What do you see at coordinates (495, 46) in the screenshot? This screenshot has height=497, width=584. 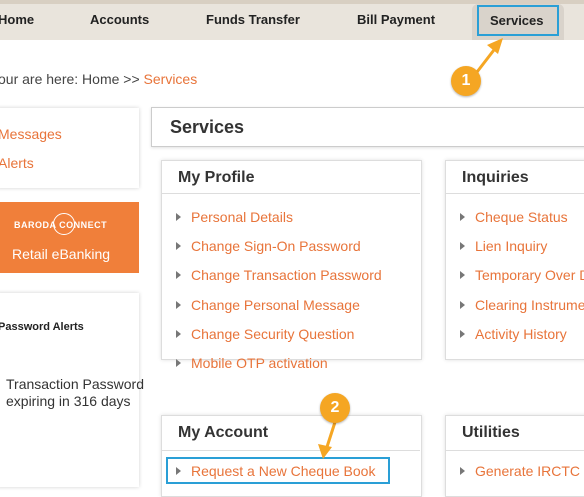 I see `arrow-1-head` at bounding box center [495, 46].